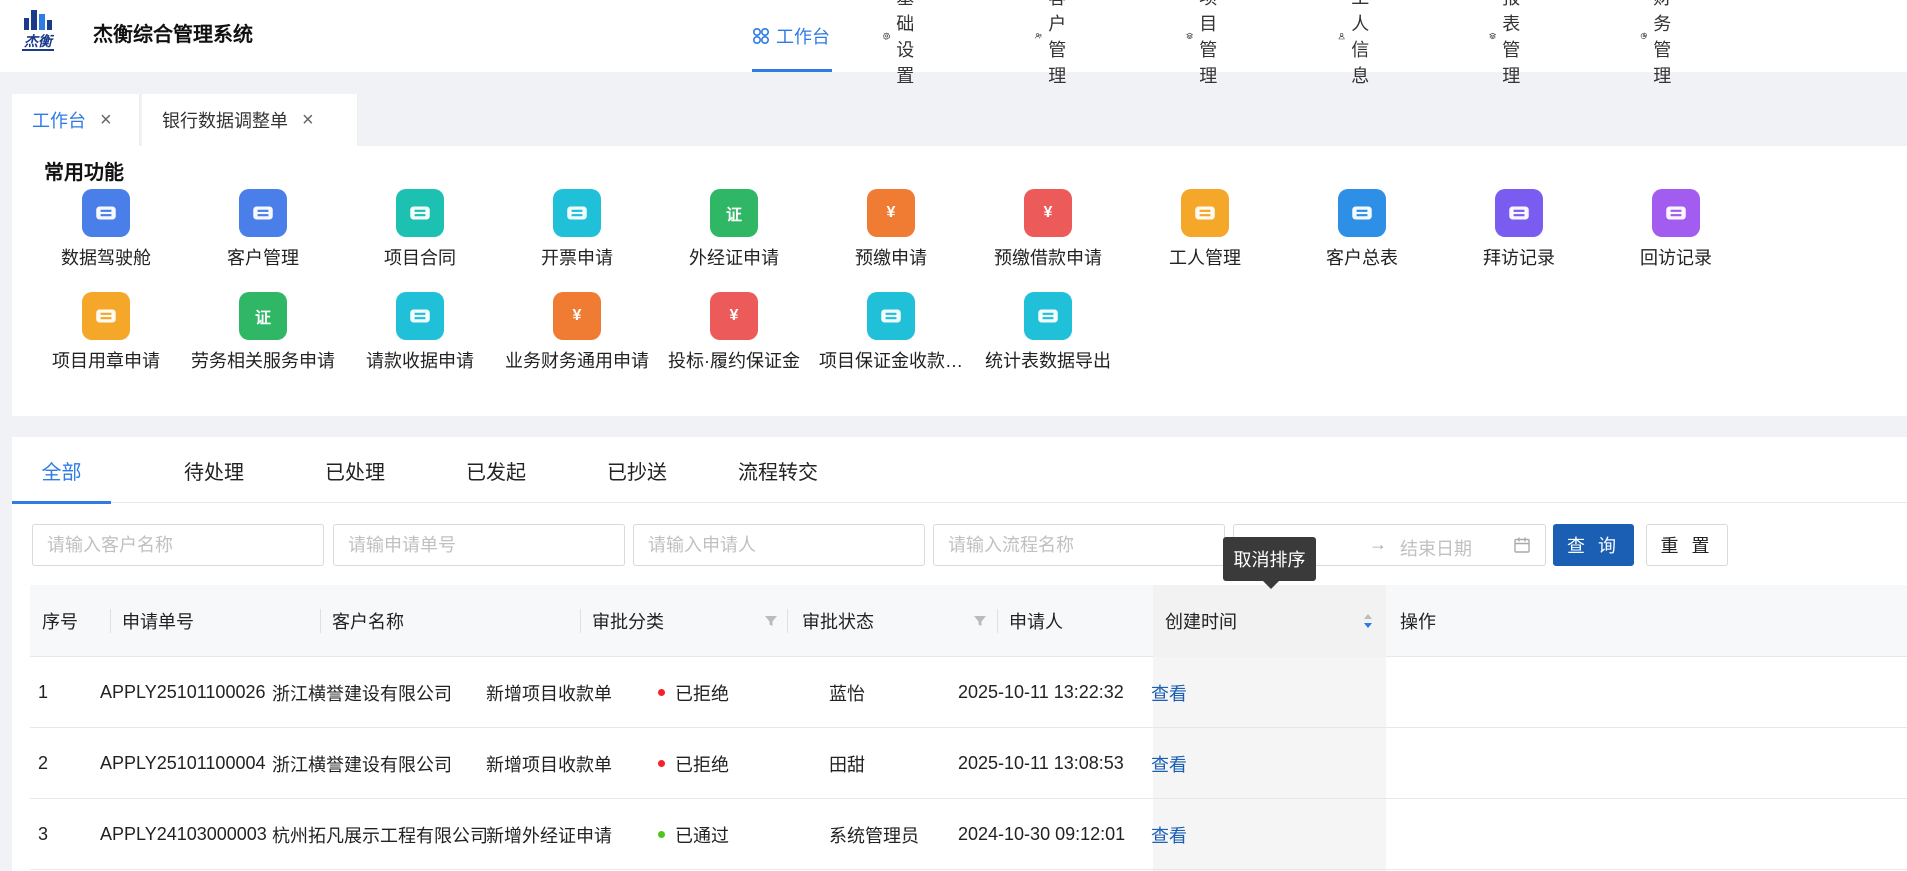 Image resolution: width=1907 pixels, height=871 pixels. Describe the element at coordinates (685, 621) in the screenshot. I see `col-header-category: 审批分类` at that location.